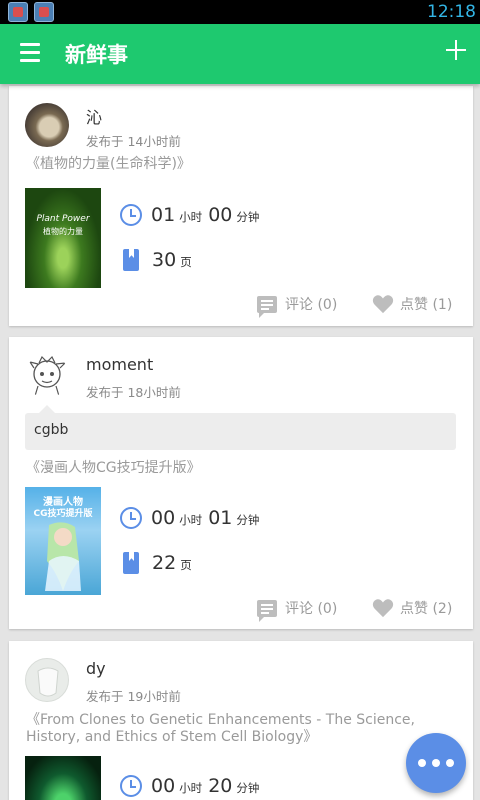 The height and width of the screenshot is (800, 480). Describe the element at coordinates (240, 427) in the screenshot. I see `quote-bubble: cgbb` at that location.